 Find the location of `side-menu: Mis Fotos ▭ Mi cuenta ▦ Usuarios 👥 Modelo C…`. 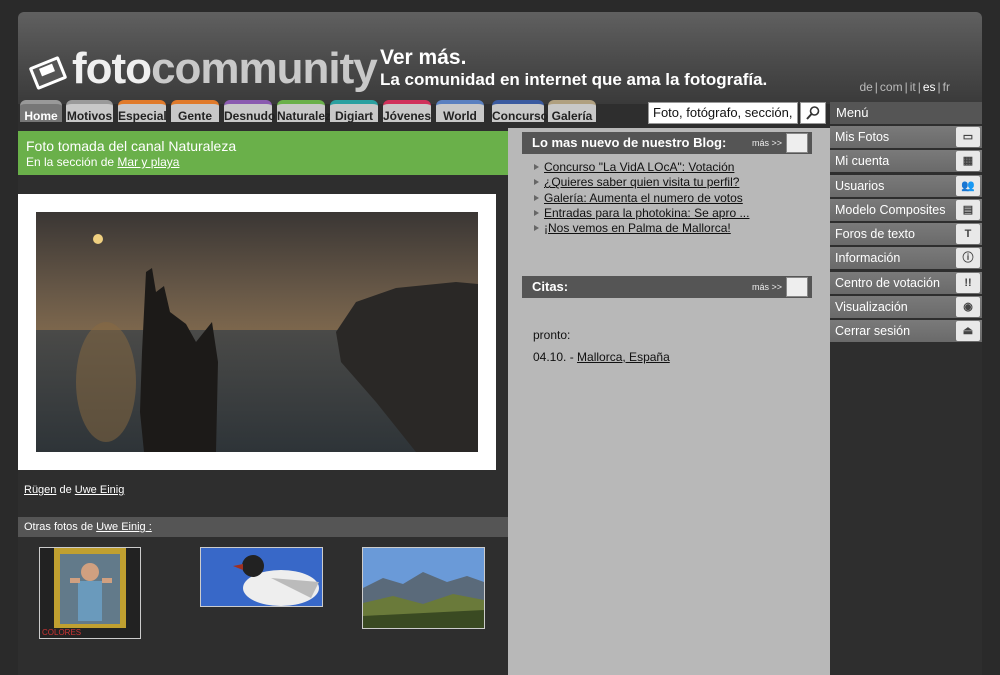

side-menu: Mis Fotos ▭ Mi cuenta ▦ Usuarios 👥 Modelo C… is located at coordinates (906, 235).